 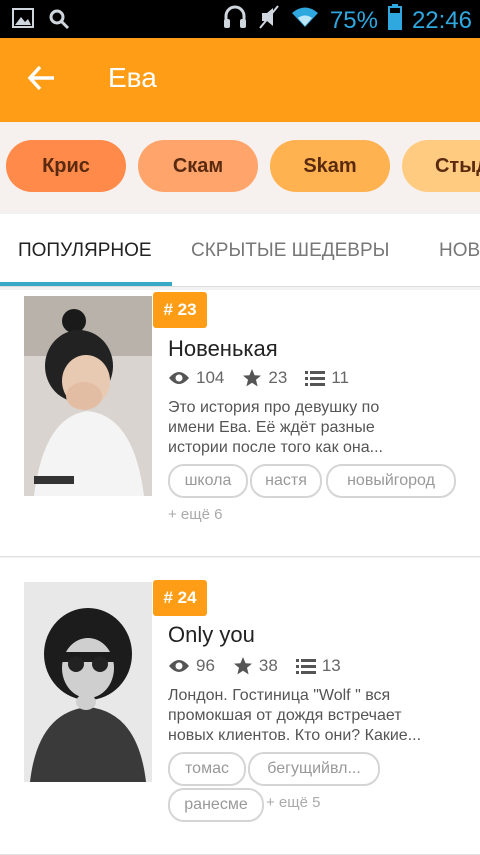 I want to click on stars-count: 23, so click(x=278, y=377).